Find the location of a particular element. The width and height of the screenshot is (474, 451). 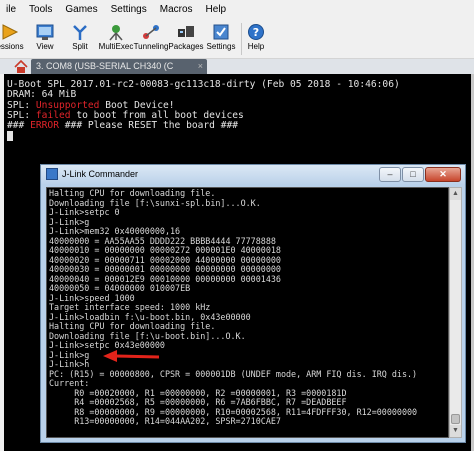

tab-title: 3. COM8 (USB-SERIAL CH340 (C is located at coordinates (105, 66).